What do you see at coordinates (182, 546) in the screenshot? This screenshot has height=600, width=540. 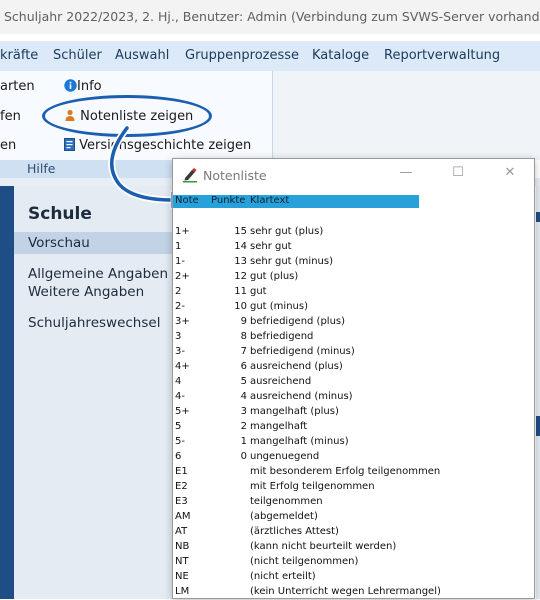 I see `cell-note: NB` at bounding box center [182, 546].